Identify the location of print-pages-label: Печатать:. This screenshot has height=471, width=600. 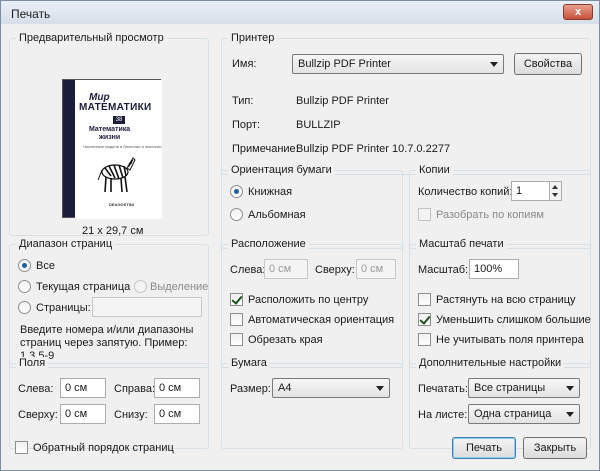
(443, 389).